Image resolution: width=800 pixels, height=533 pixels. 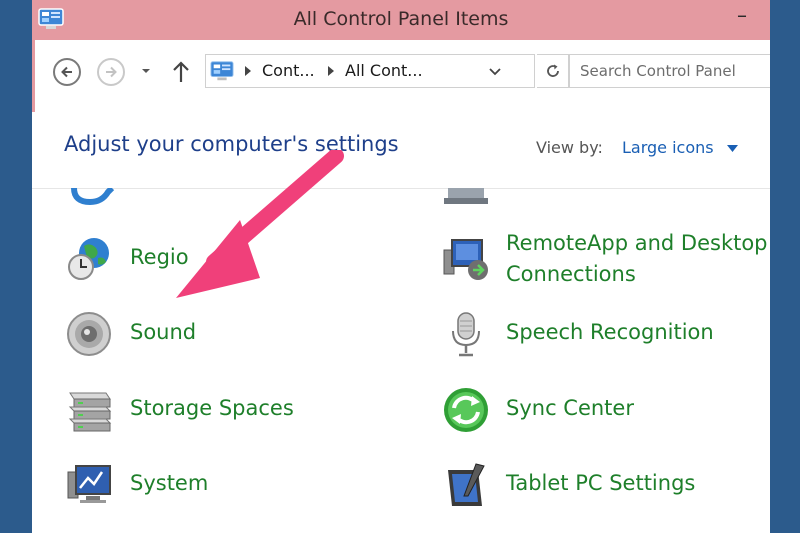 What do you see at coordinates (570, 408) in the screenshot?
I see `item-label: Sync Center` at bounding box center [570, 408].